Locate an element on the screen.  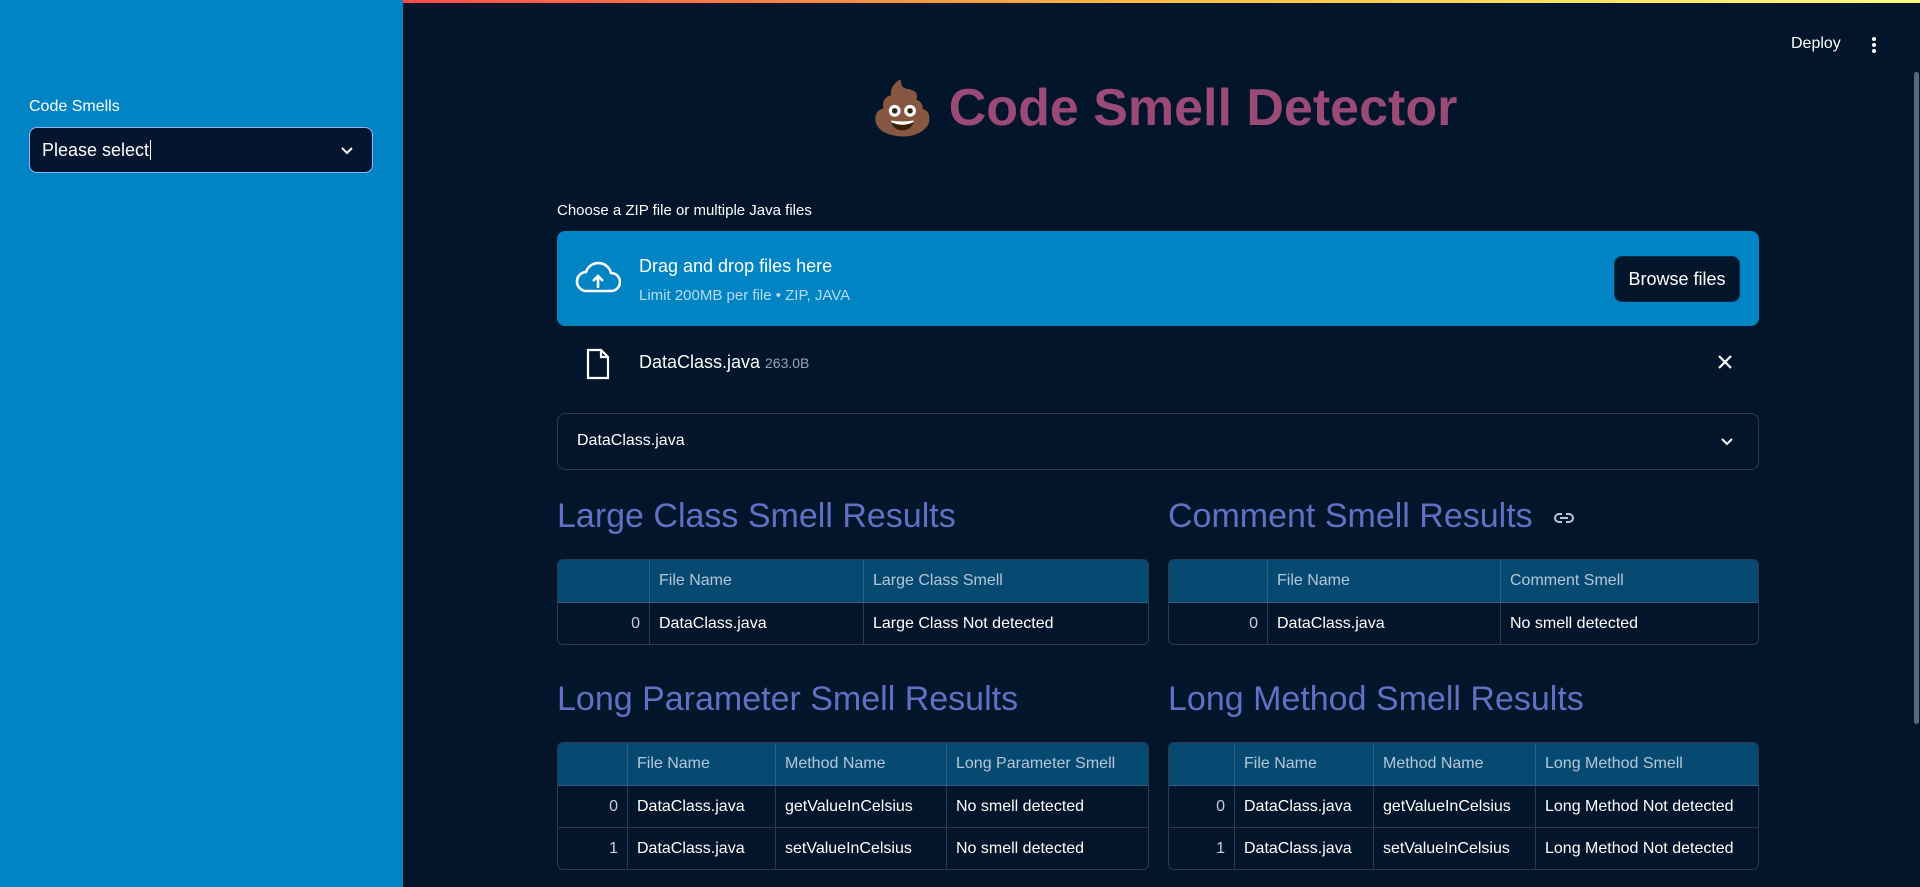
page-title: 💩 Code Smell Detector is located at coordinates (1163, 108).